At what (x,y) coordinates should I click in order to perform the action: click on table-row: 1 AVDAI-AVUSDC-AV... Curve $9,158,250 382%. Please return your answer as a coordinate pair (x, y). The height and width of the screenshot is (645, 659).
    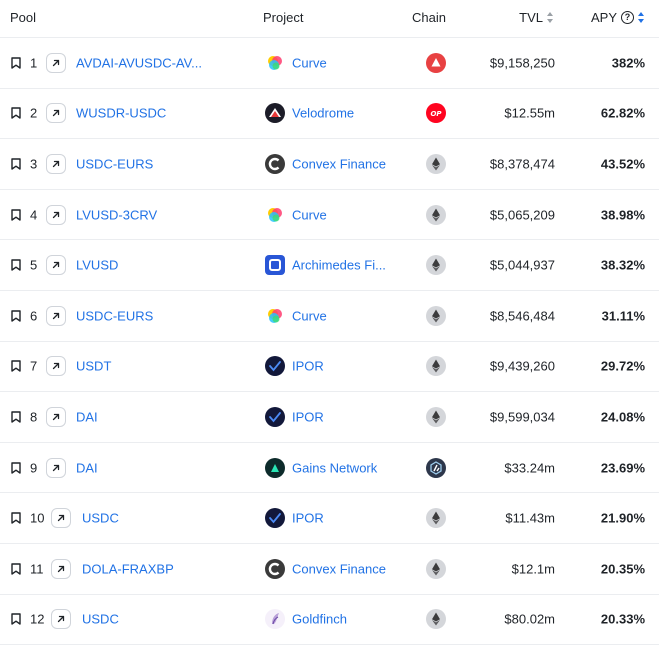
    Looking at the image, I should click on (329, 63).